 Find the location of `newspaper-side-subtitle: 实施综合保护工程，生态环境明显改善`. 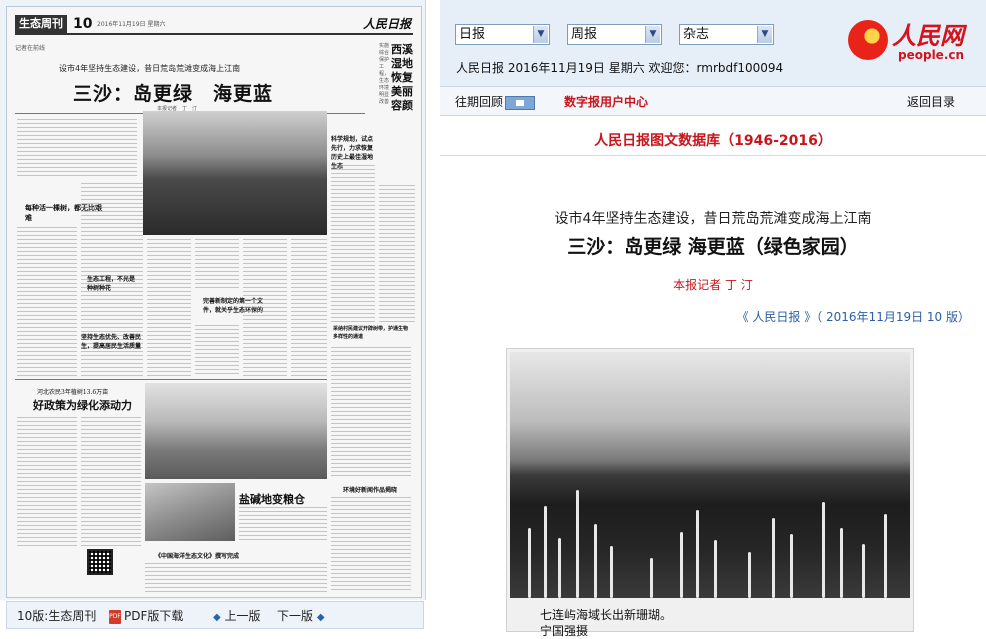

newspaper-side-subtitle: 实施综合保护工程，生态环境明显改善 is located at coordinates (384, 74).